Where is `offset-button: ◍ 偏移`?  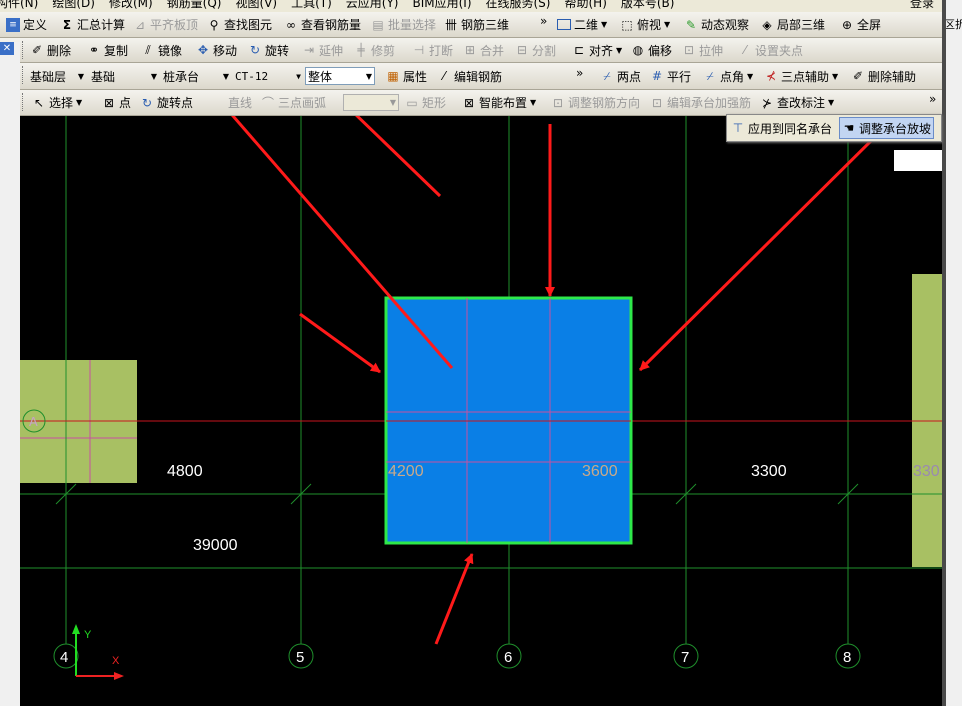 offset-button: ◍ 偏移 is located at coordinates (651, 50).